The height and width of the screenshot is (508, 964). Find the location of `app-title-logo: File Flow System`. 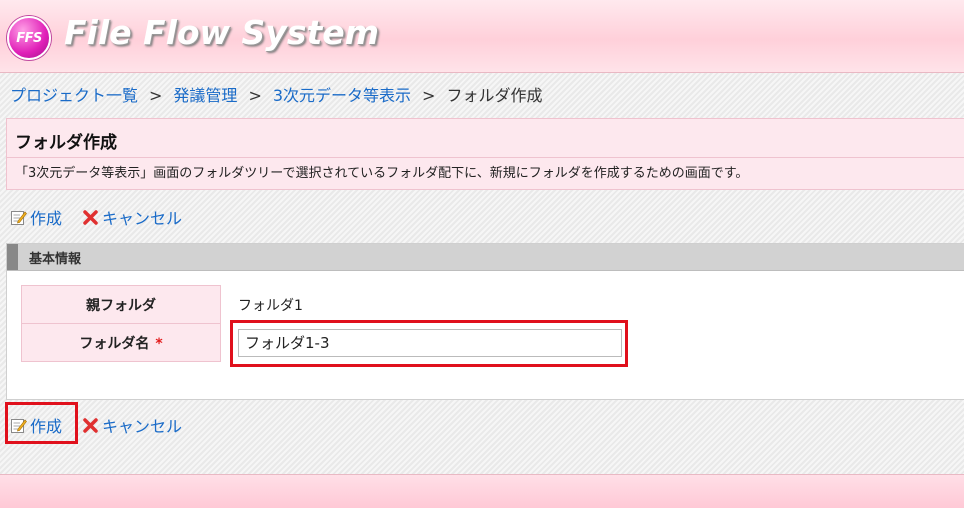

app-title-logo: File Flow System is located at coordinates (221, 32).